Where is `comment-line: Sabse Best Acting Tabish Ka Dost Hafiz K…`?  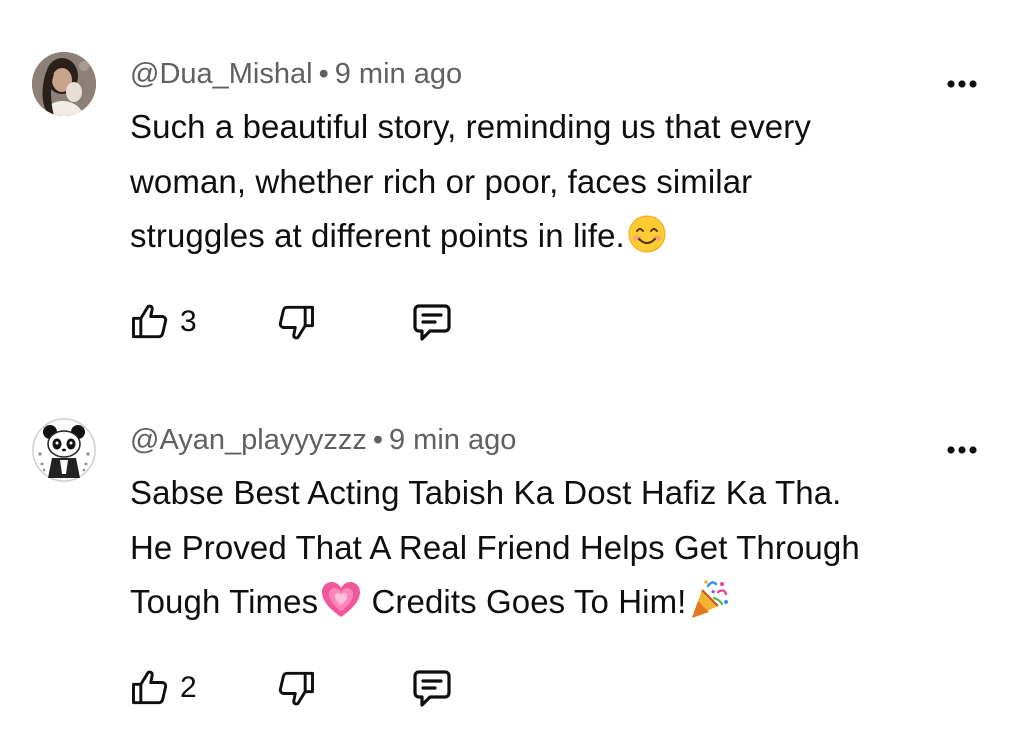
comment-line: Sabse Best Acting Tabish Ka Dost Hafiz K… is located at coordinates (486, 492).